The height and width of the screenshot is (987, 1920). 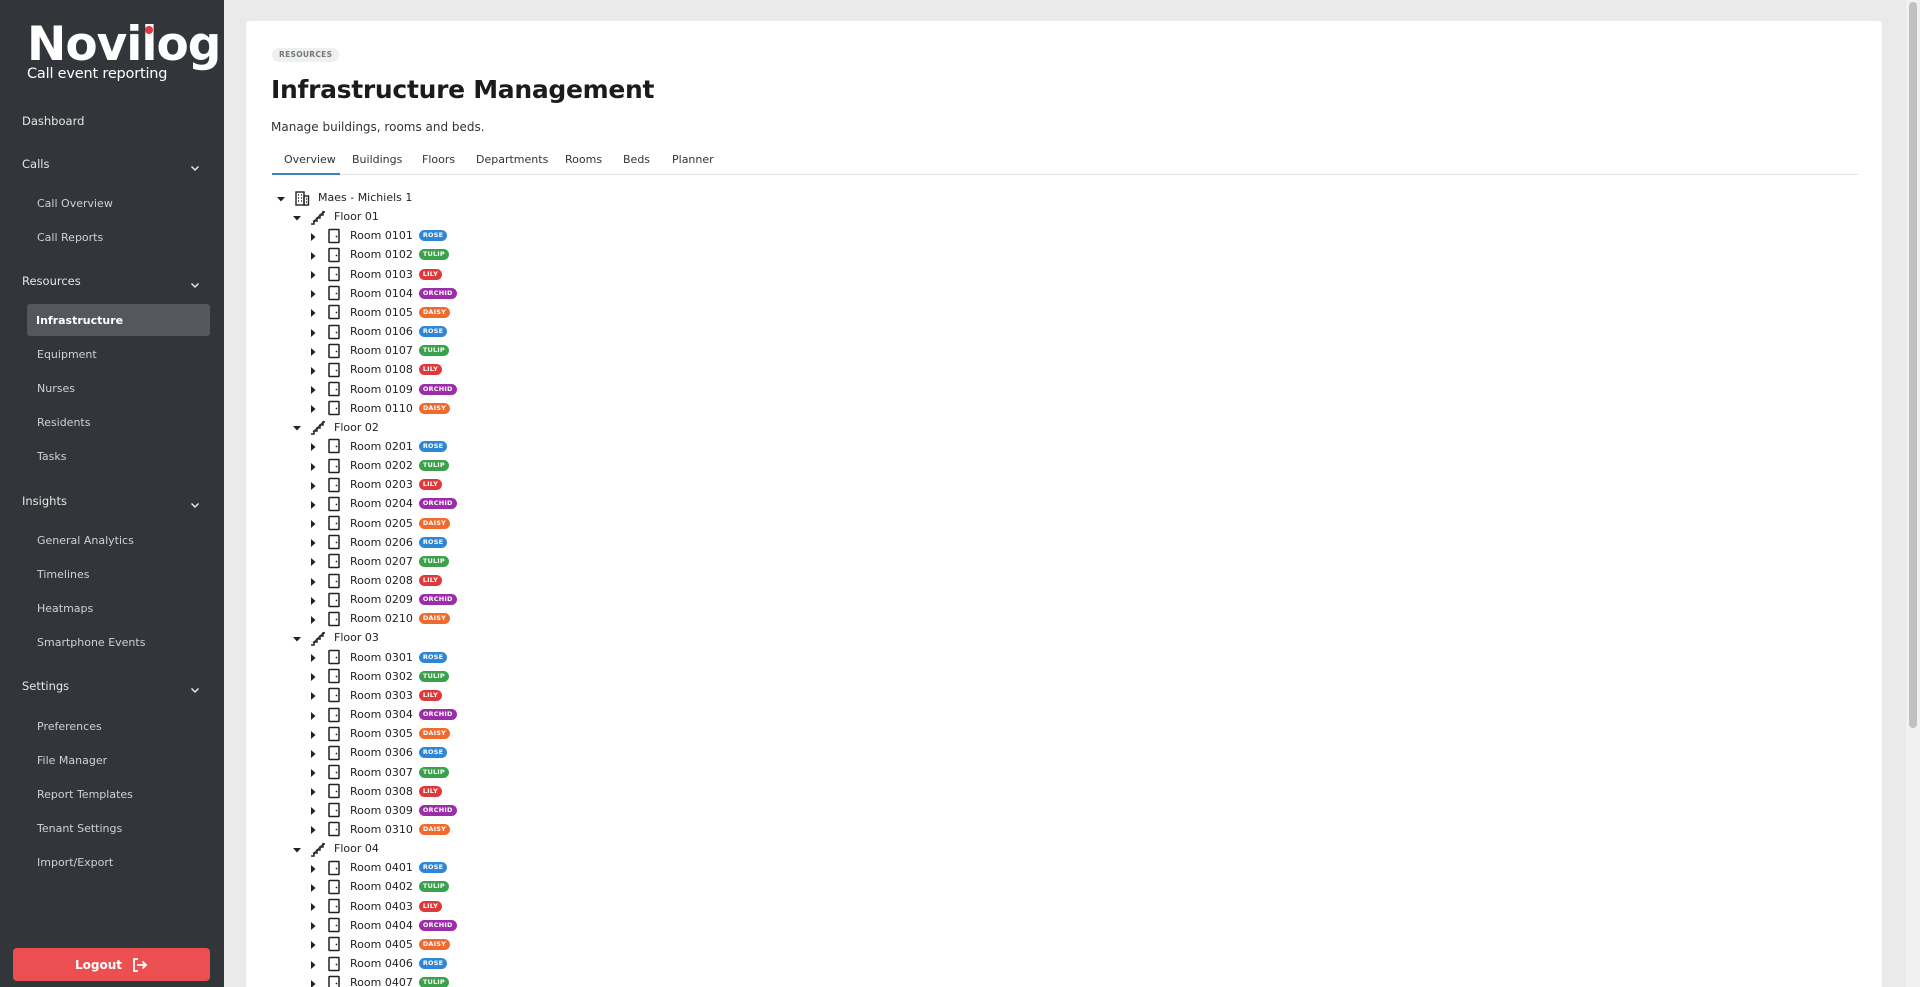 I want to click on sidebar-item-tenant-settings: Tenant Settings, so click(x=79, y=828).